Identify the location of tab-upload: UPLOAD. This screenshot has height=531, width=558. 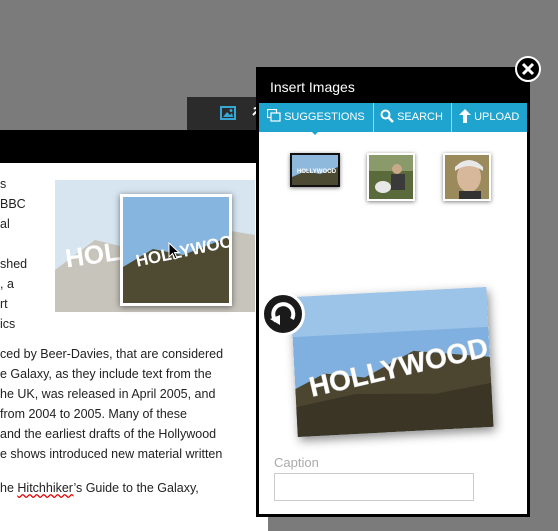
(489, 117).